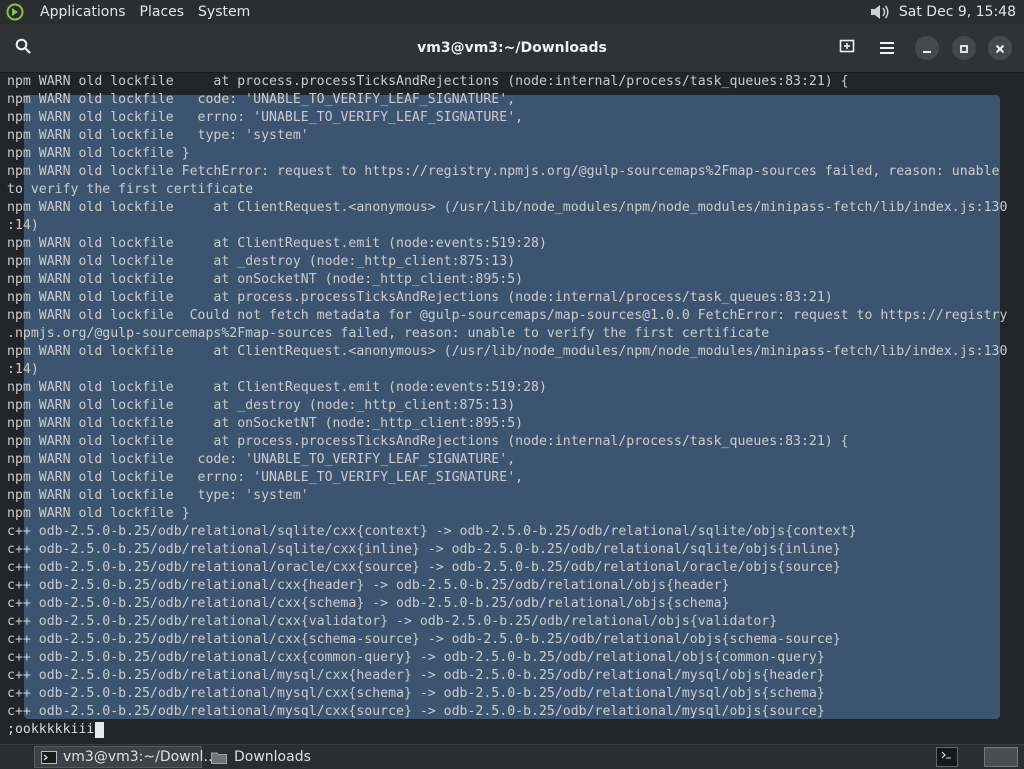 This screenshot has width=1024, height=769. What do you see at coordinates (49, 757) in the screenshot?
I see `terminal-icon` at bounding box center [49, 757].